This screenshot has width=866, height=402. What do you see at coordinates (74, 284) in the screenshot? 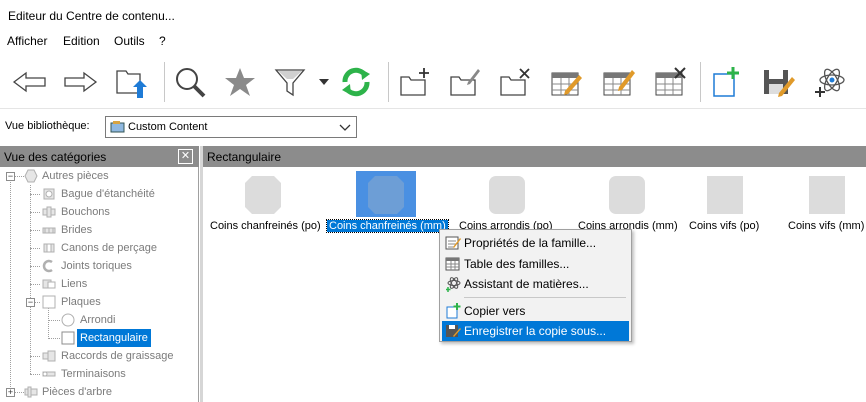
I see `tree-item-liens: Liens` at bounding box center [74, 284].